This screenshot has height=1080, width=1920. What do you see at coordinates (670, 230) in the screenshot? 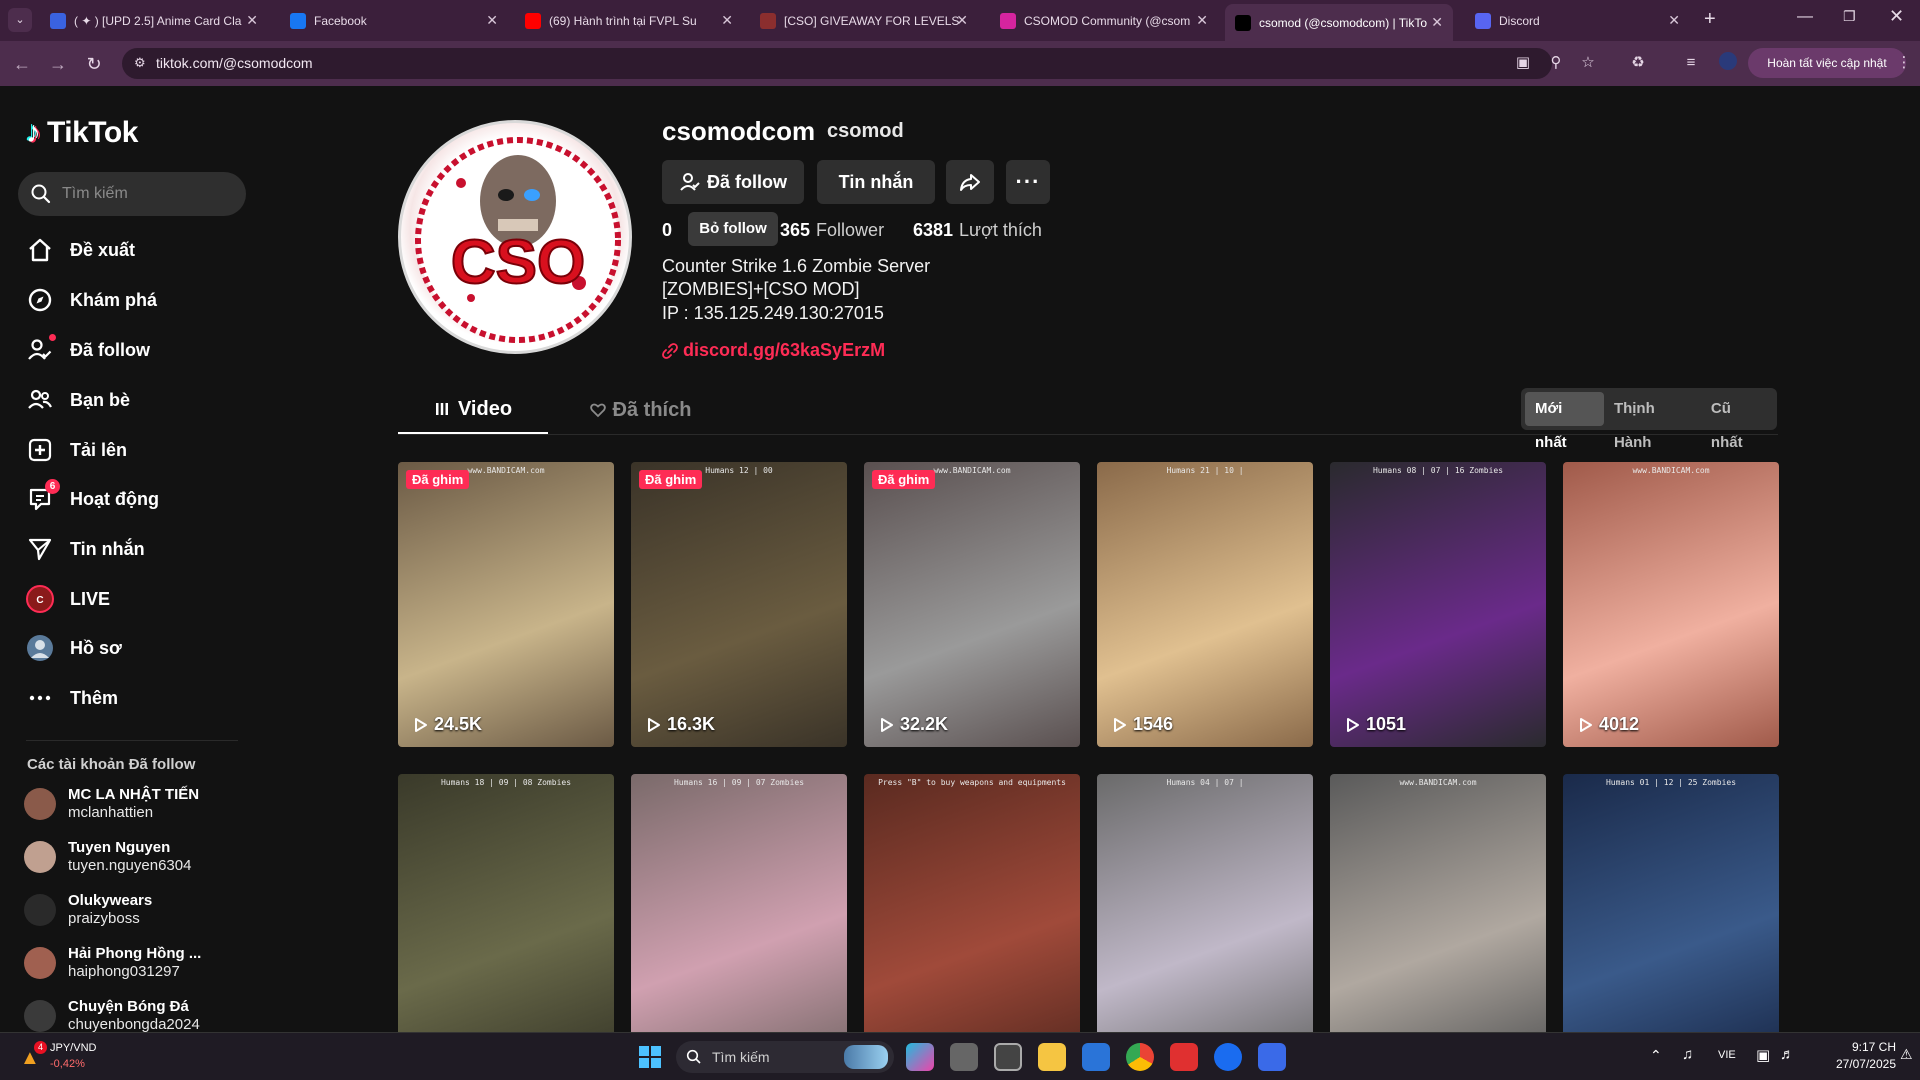
I see `following-stat: 0` at bounding box center [670, 230].